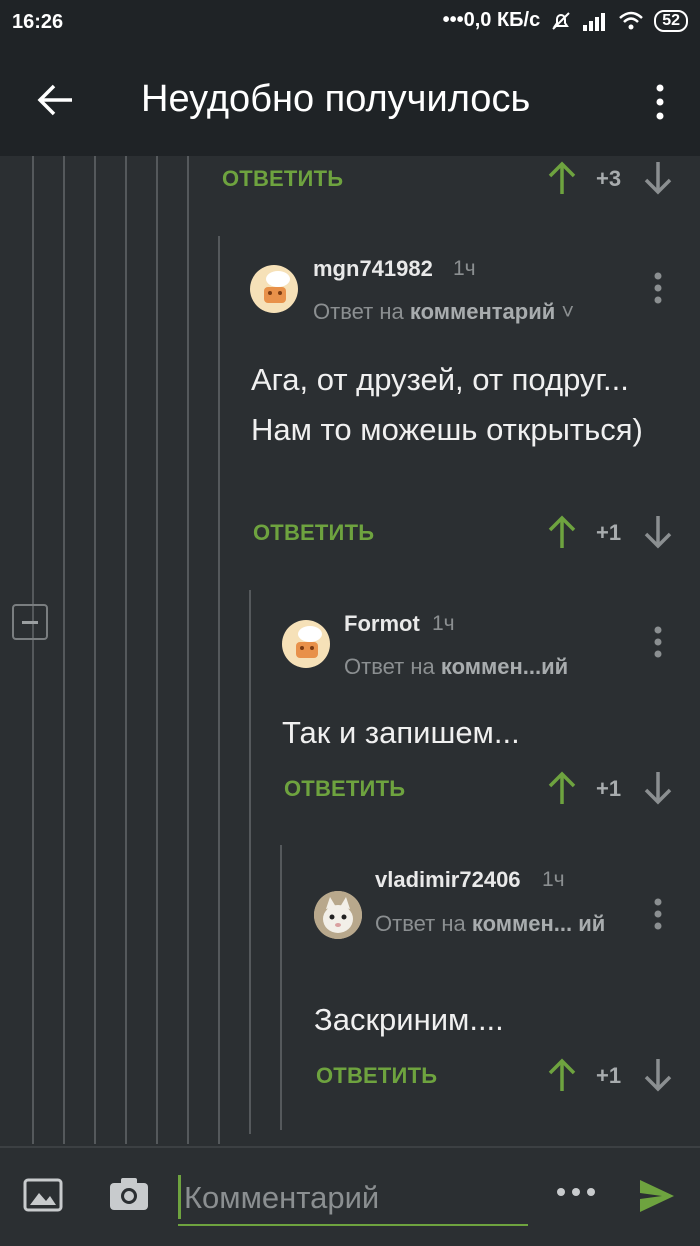 This screenshot has width=700, height=1246. I want to click on back-arrow-icon, so click(56, 100).